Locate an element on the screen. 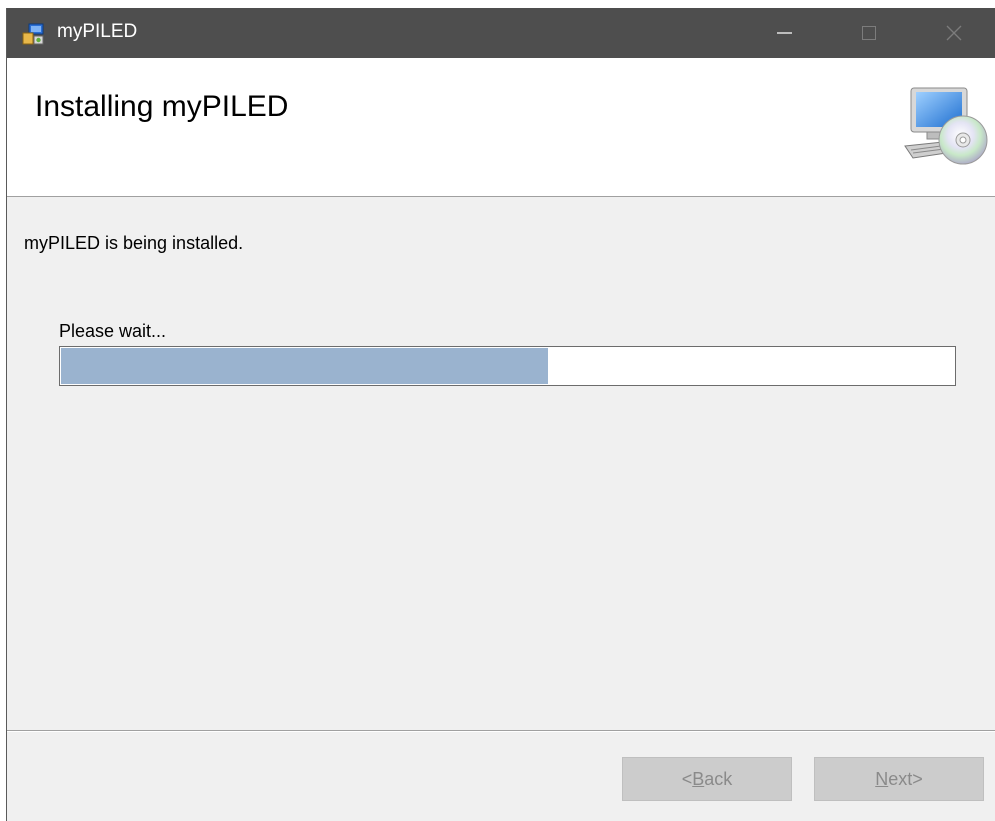 The height and width of the screenshot is (821, 995). close-icon is located at coordinates (954, 33).